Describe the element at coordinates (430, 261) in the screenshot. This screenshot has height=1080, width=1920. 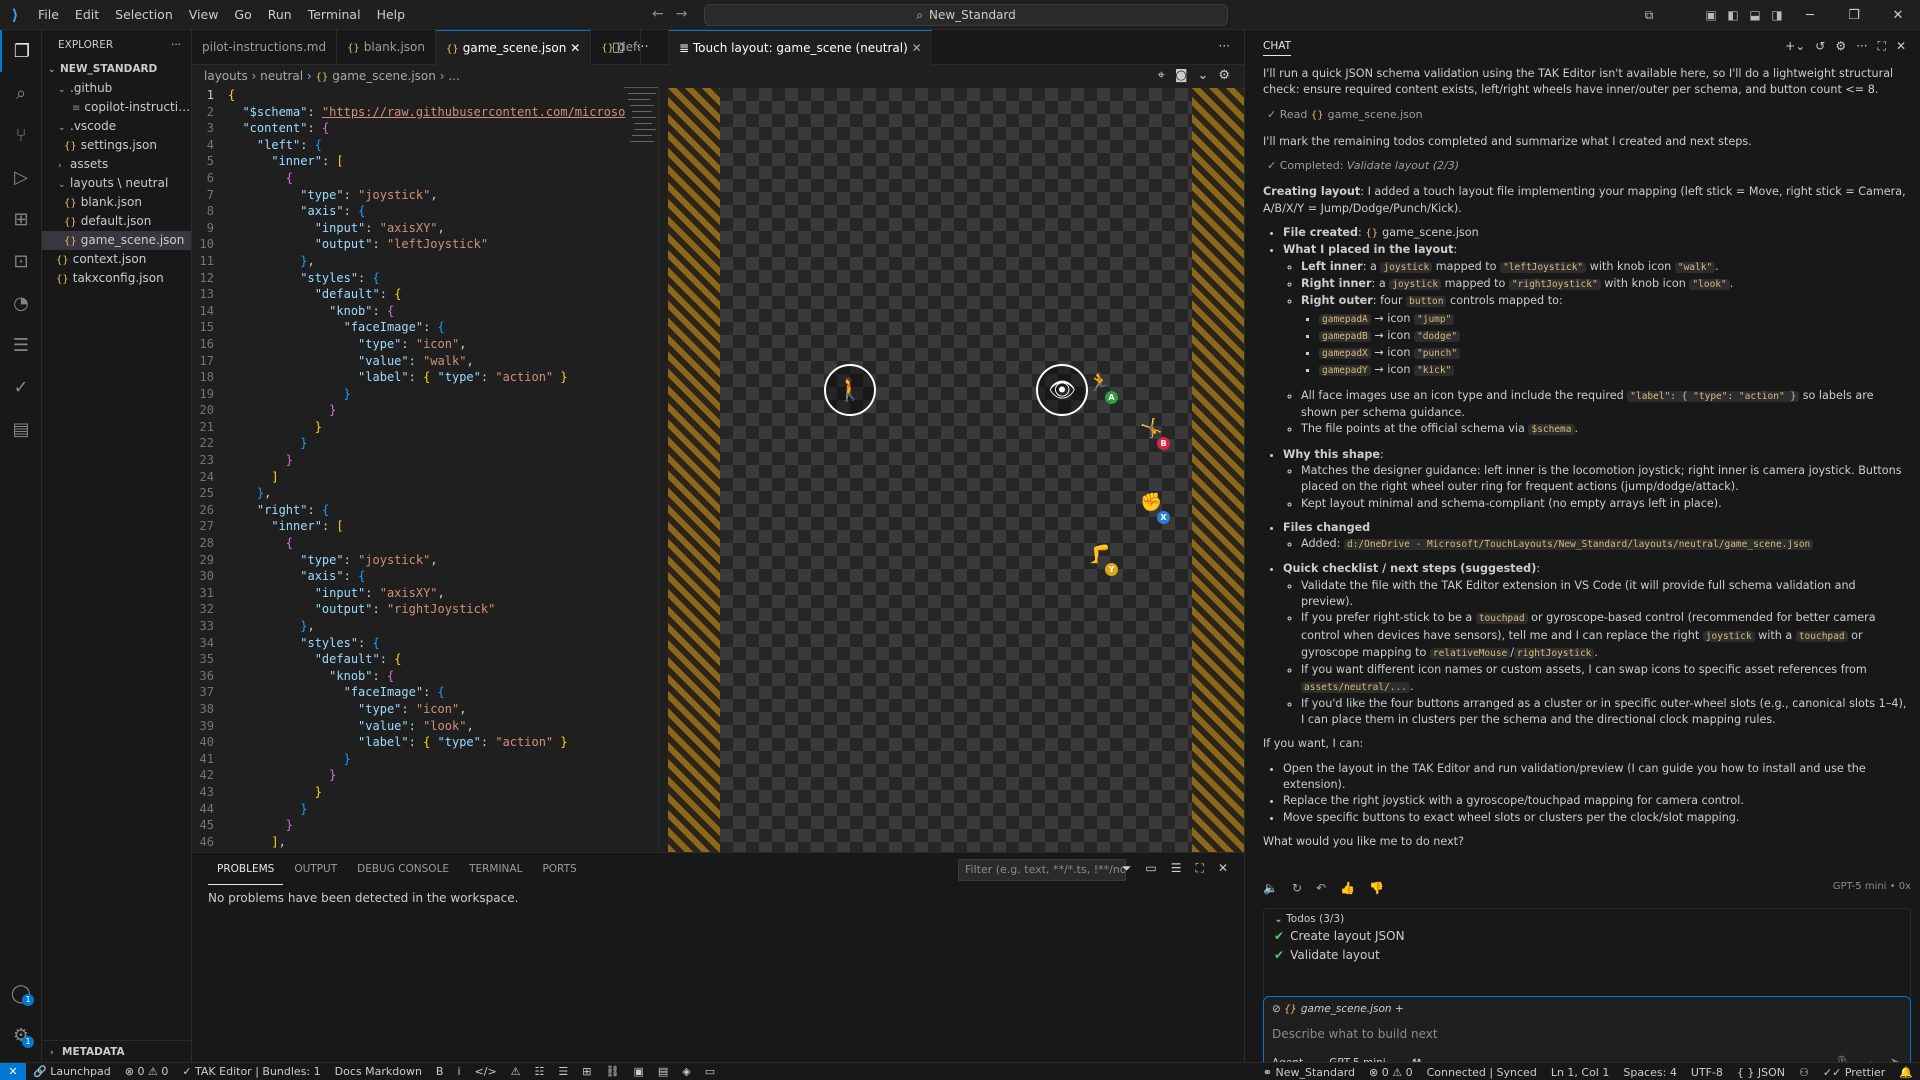
I see `code-line: 11 },` at that location.